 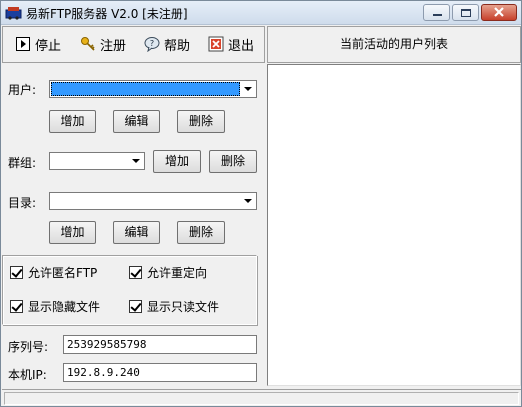 What do you see at coordinates (136, 121) in the screenshot?
I see `user-edit-button: 编辑` at bounding box center [136, 121].